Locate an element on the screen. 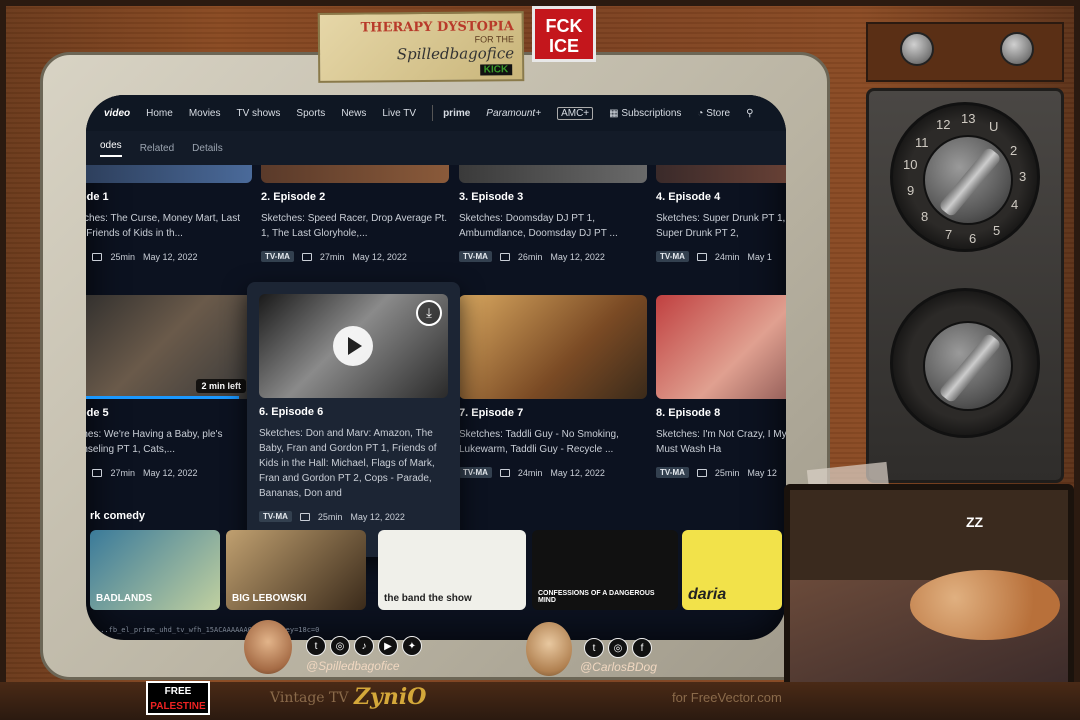  tab-episodes: odes is located at coordinates (111, 148).